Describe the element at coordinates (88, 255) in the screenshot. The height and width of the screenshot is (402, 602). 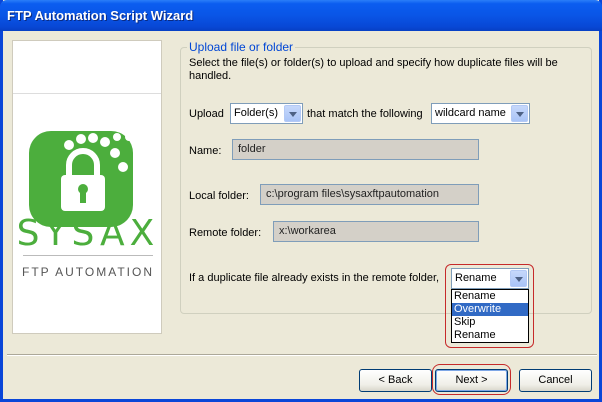
I see `logo-divider` at that location.